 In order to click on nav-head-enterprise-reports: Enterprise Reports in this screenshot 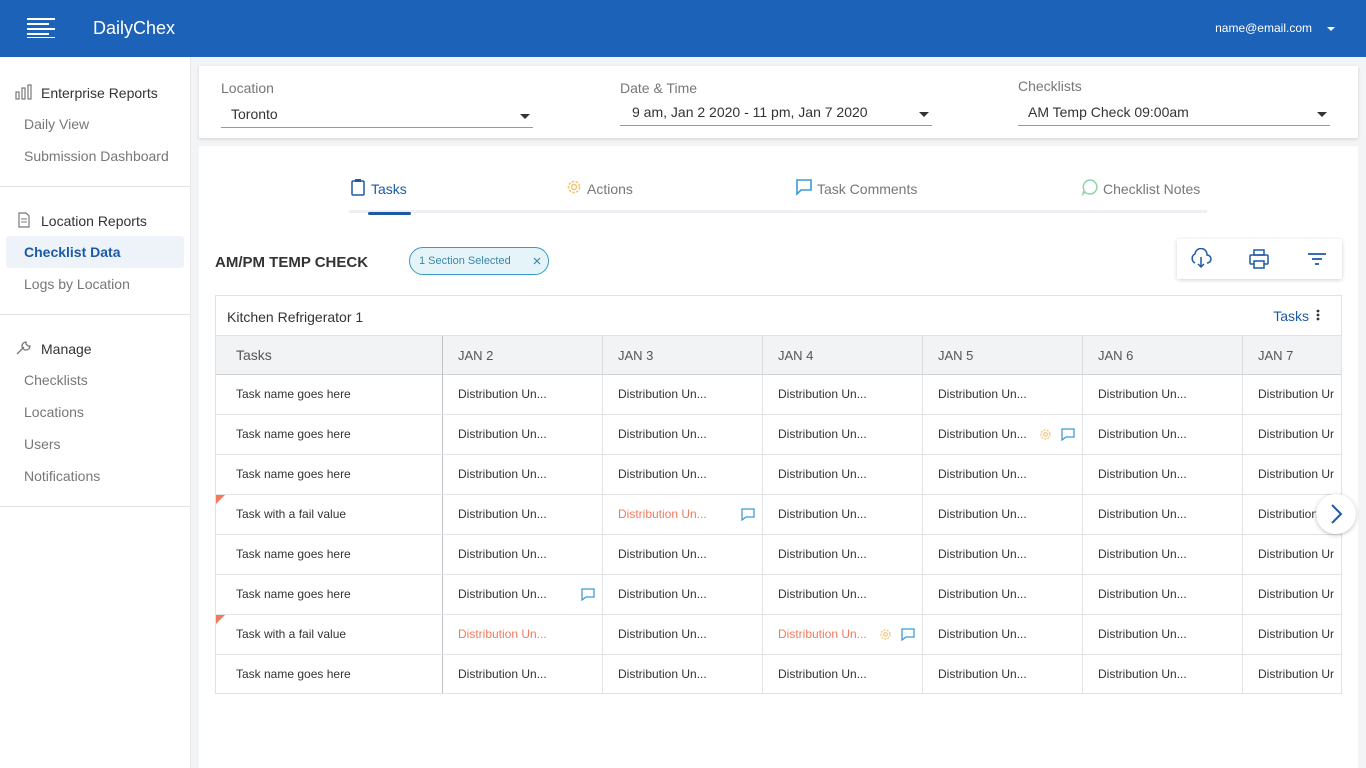, I will do `click(95, 92)`.